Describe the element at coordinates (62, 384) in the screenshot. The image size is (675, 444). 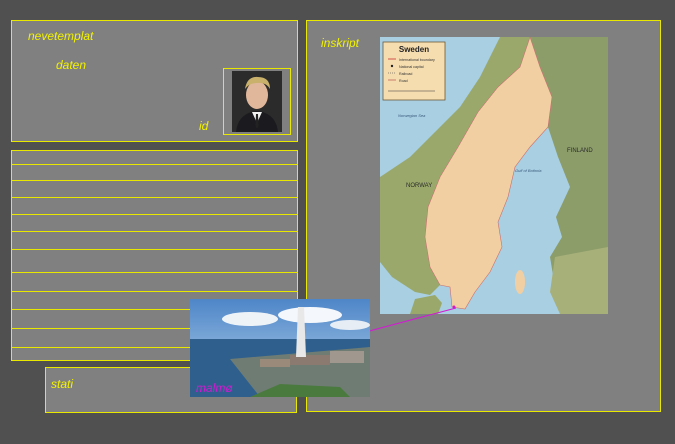
I see `status-label: stati` at that location.